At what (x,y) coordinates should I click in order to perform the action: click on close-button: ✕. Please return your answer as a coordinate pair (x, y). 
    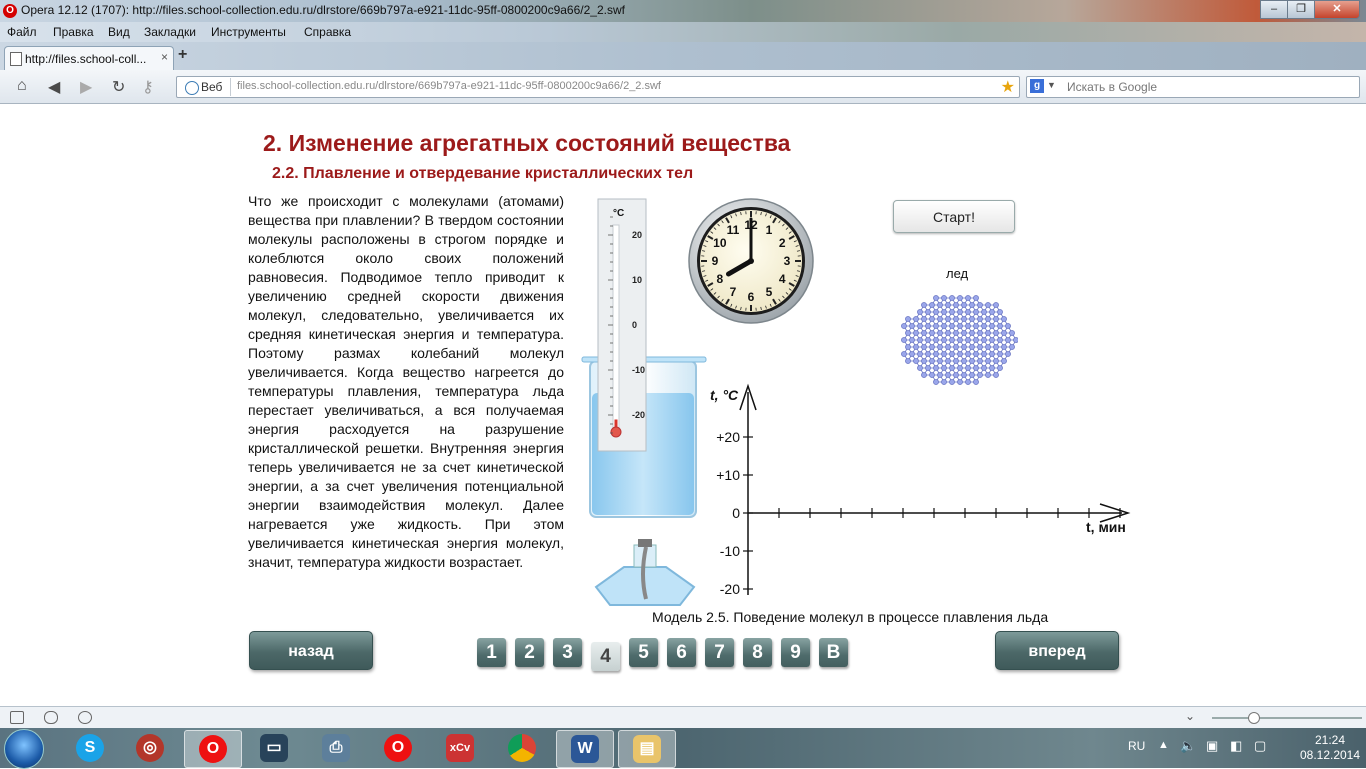
    Looking at the image, I should click on (1337, 9).